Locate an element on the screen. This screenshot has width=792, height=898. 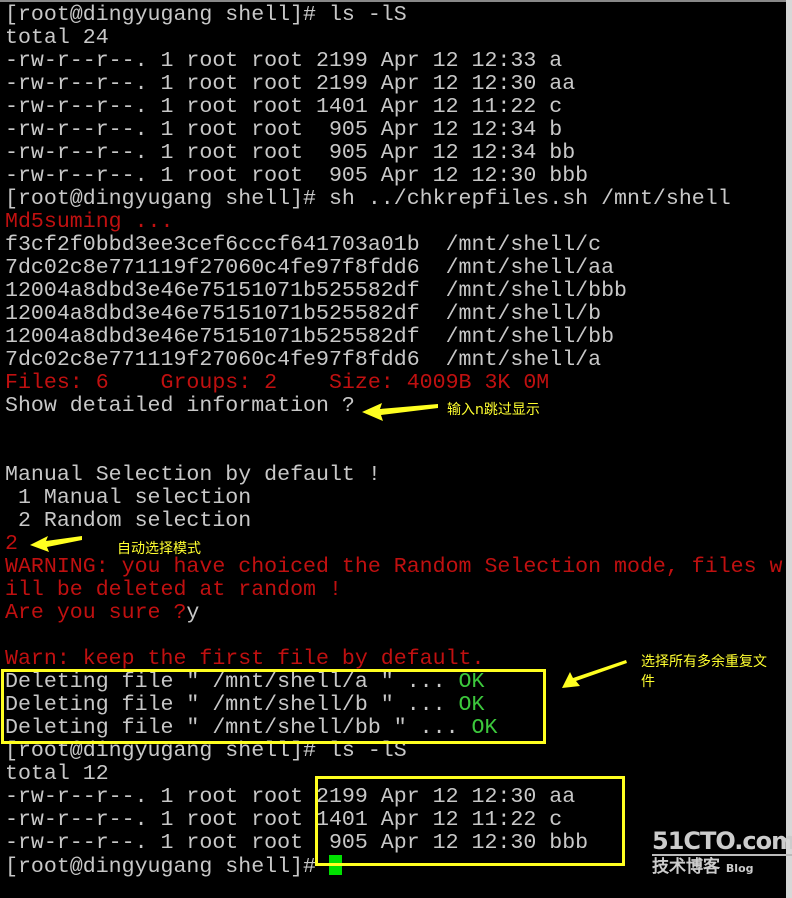
terminal-line: Manual Selection by default ! is located at coordinates (394, 475).